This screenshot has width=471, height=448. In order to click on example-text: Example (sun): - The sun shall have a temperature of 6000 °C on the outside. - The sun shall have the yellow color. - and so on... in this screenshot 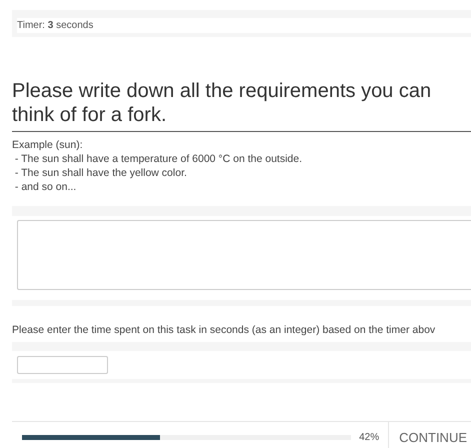, I will do `click(158, 166)`.